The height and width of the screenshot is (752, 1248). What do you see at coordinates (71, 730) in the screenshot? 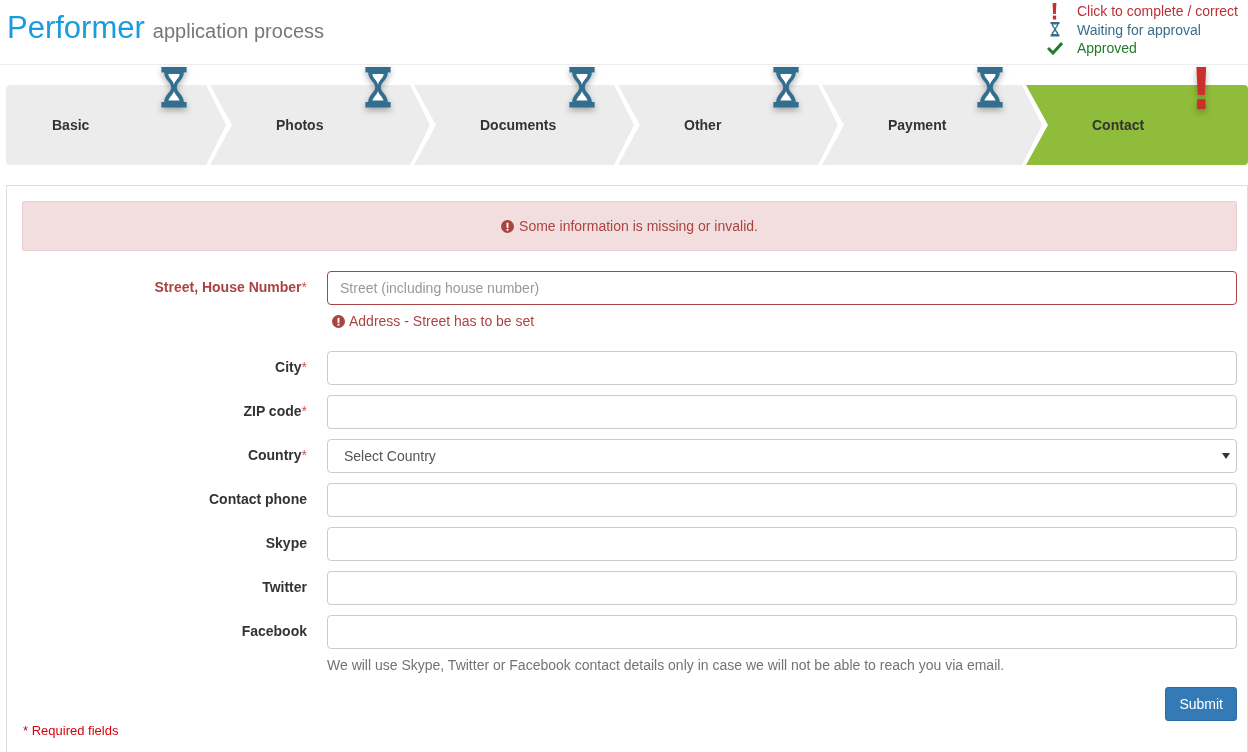
I see `required-note: * Required fields` at bounding box center [71, 730].